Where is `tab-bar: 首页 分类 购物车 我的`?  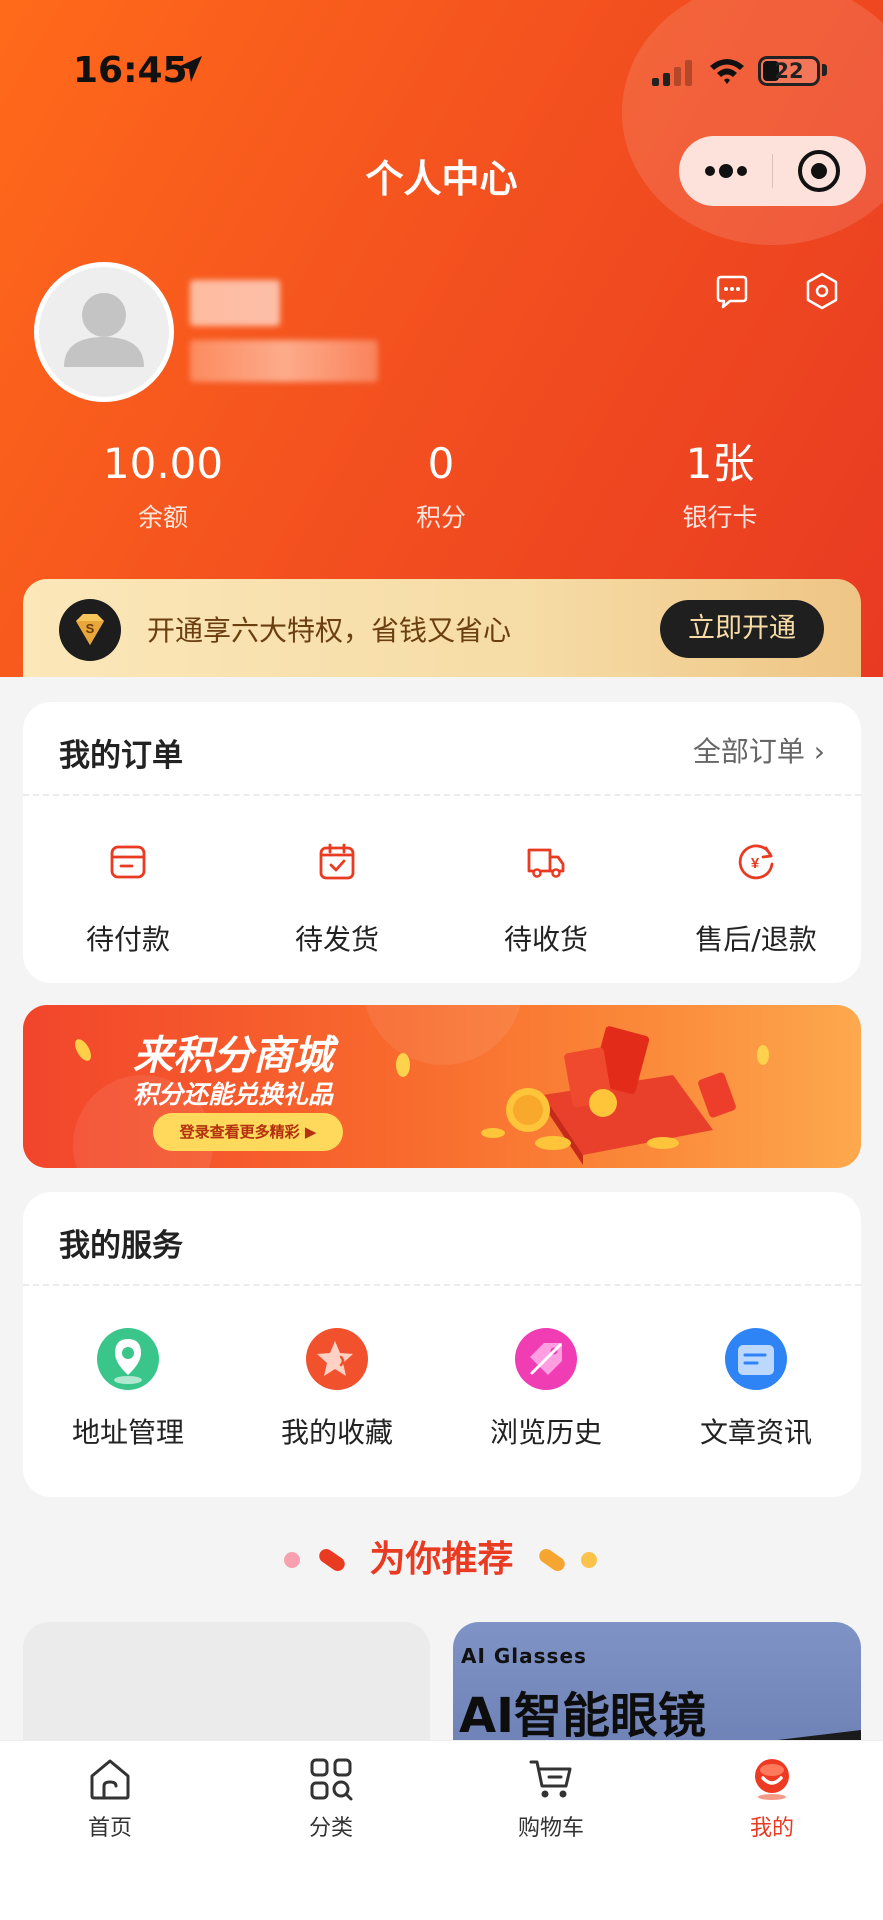
tab-bar: 首页 分类 购物车 我的 is located at coordinates (441, 1830).